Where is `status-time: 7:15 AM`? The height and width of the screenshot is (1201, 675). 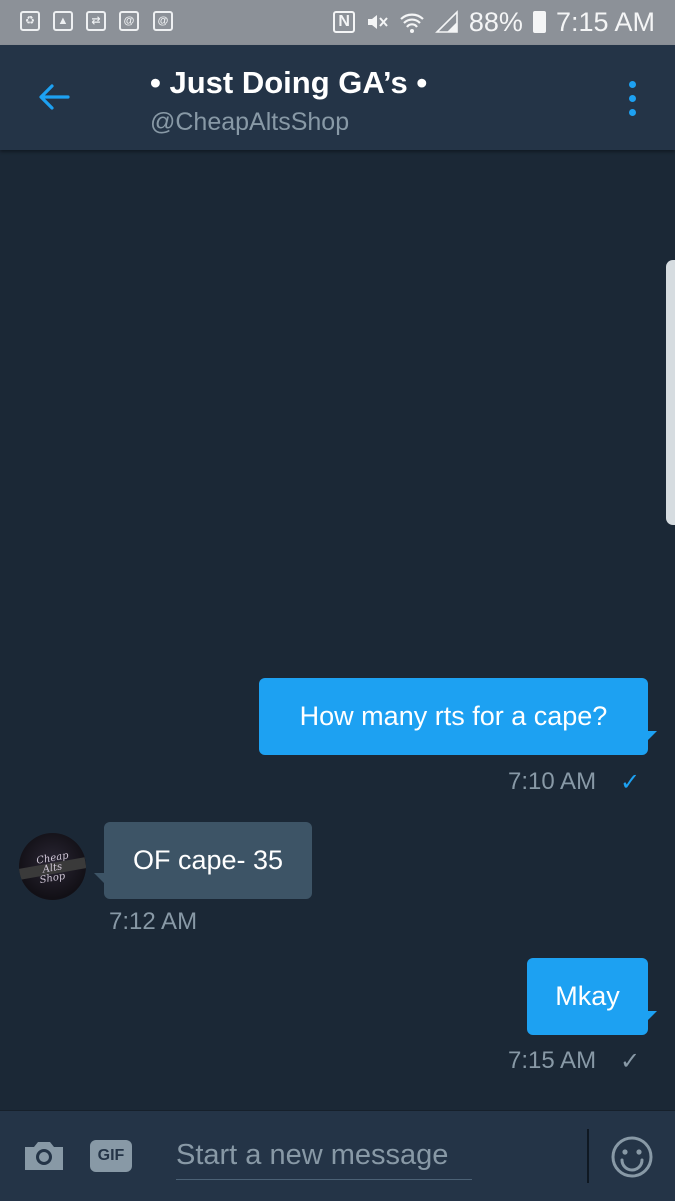
status-time: 7:15 AM is located at coordinates (605, 21).